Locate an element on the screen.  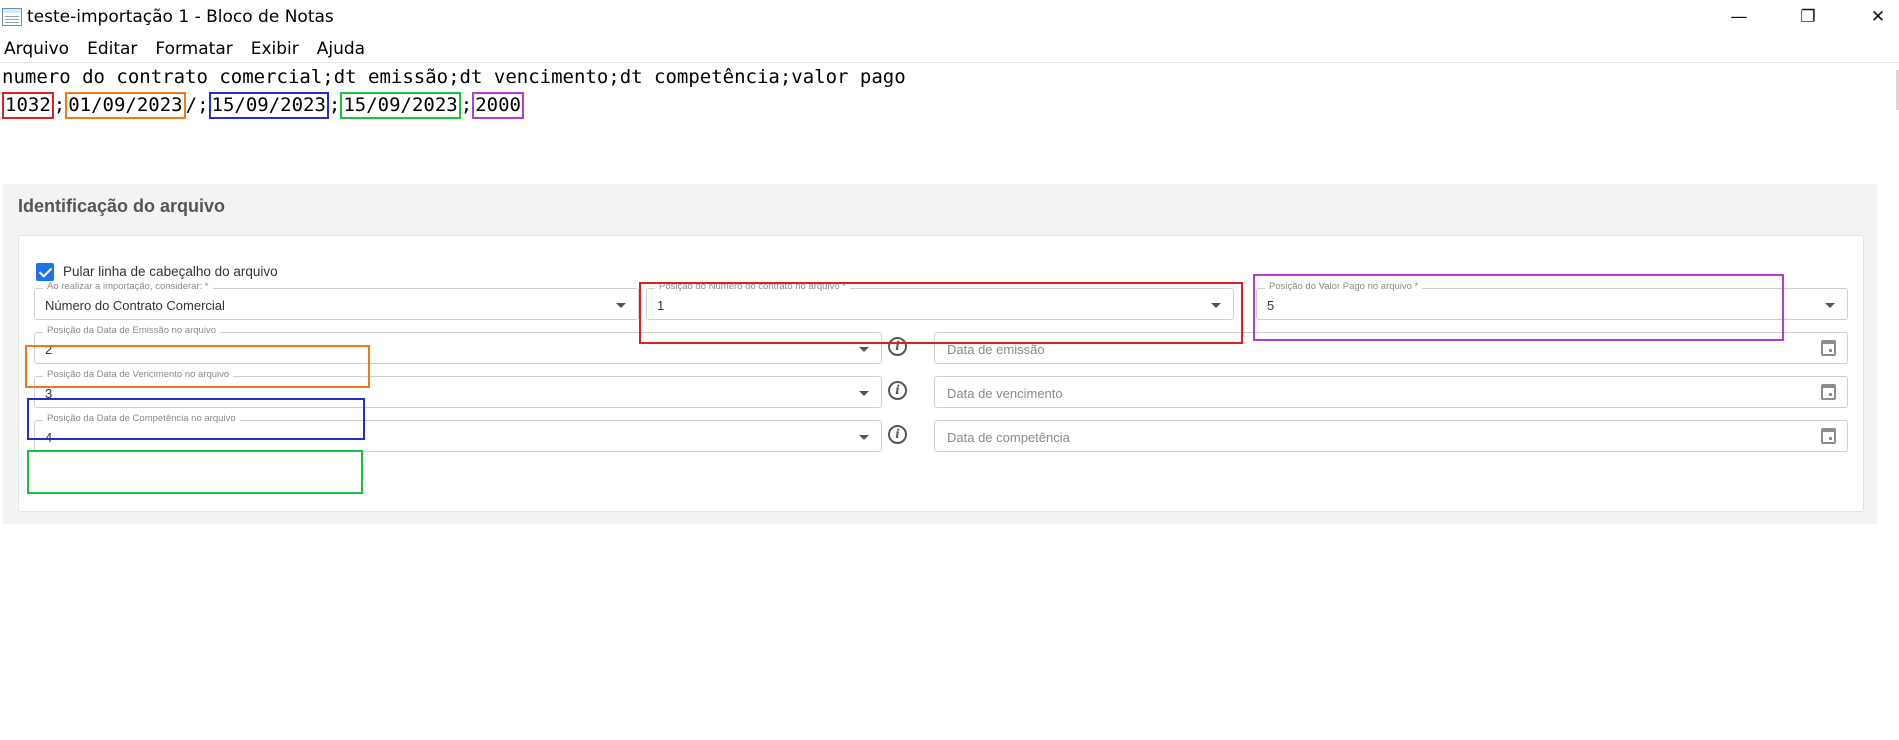
value-competencia: 15/09/2023 is located at coordinates (400, 105).